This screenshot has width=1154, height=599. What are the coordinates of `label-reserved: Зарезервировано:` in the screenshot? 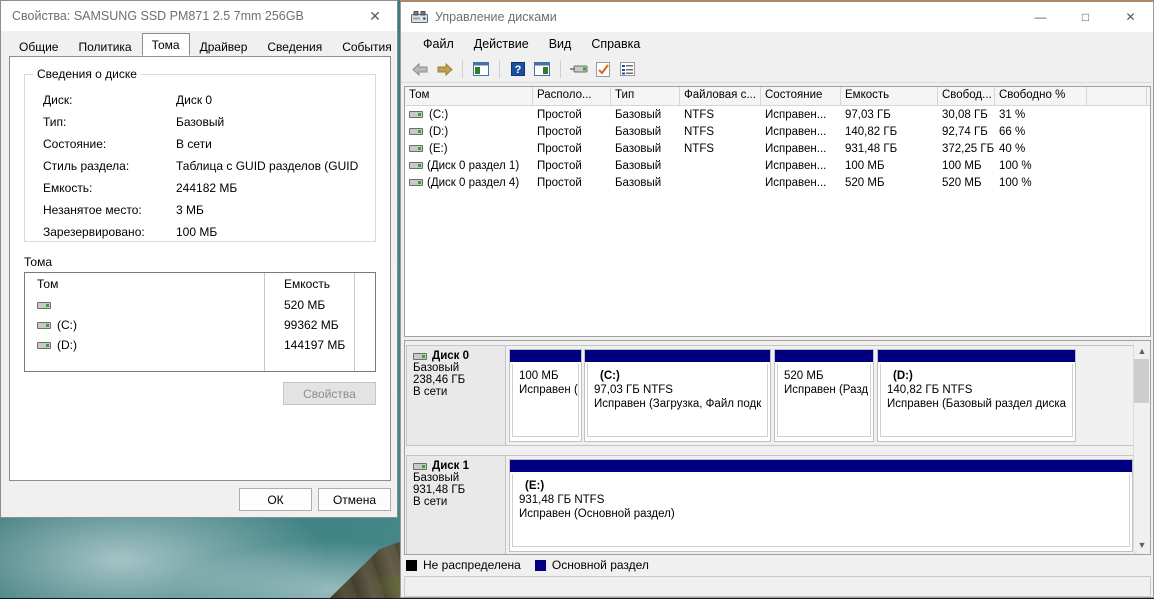 It's located at (94, 232).